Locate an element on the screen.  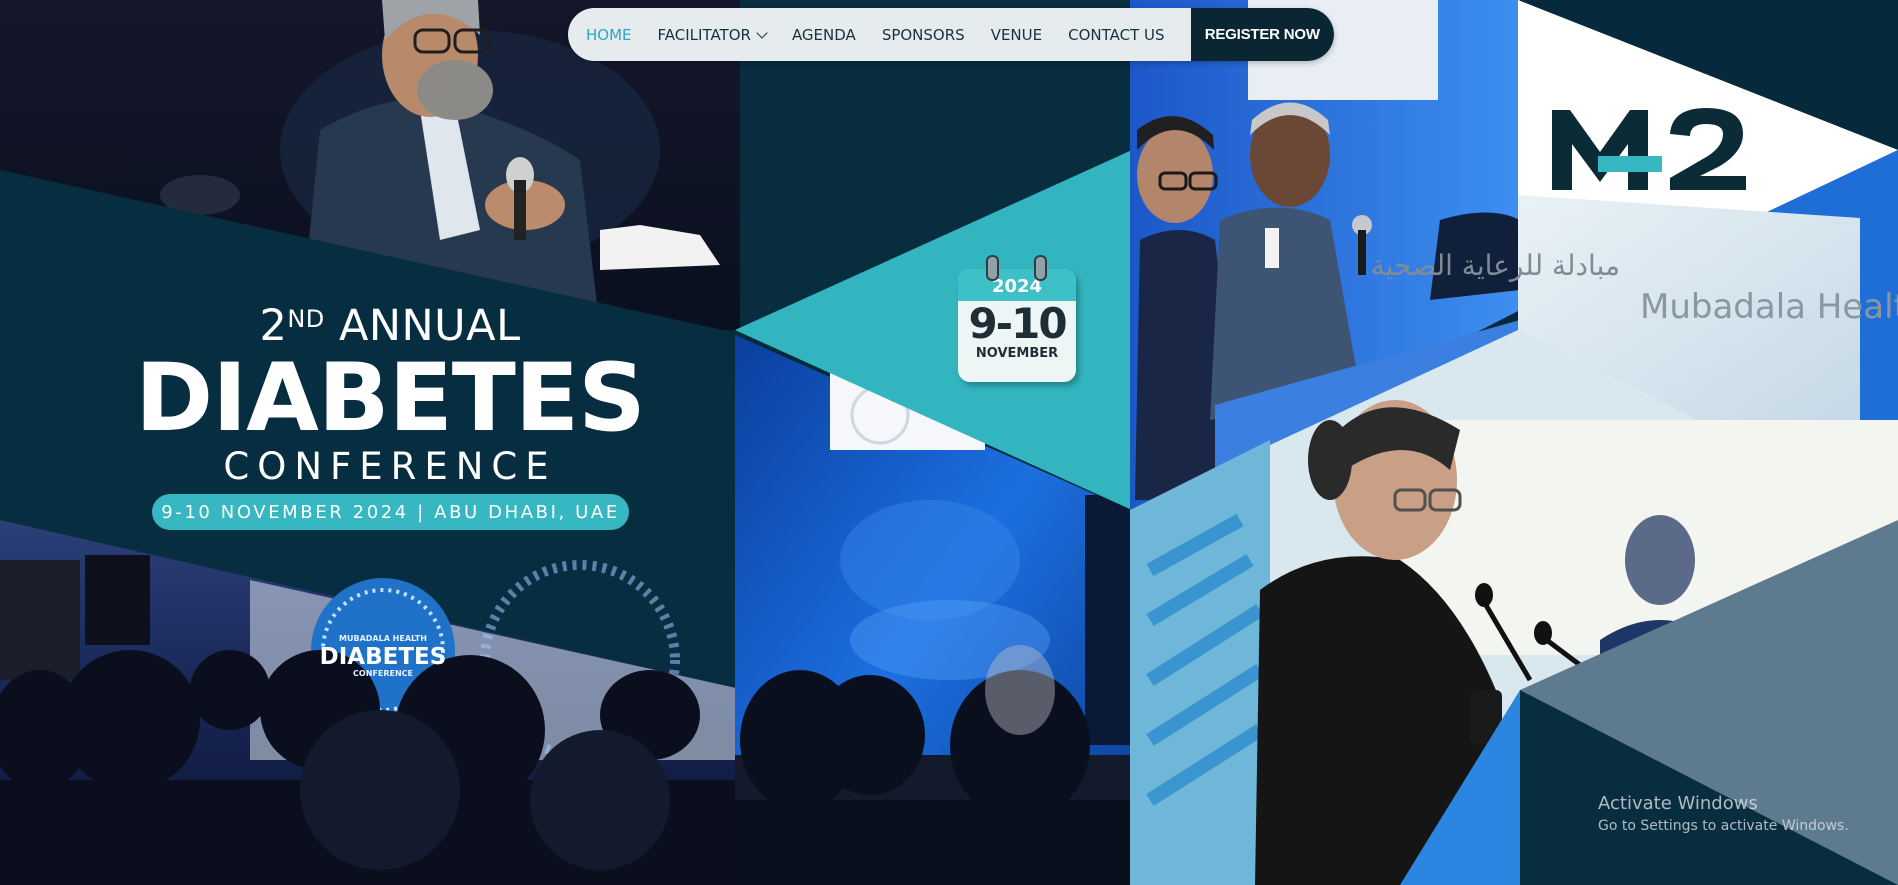
sign-arabic-text: مبادلة للرعاية الصحية is located at coordinates (1495, 265).